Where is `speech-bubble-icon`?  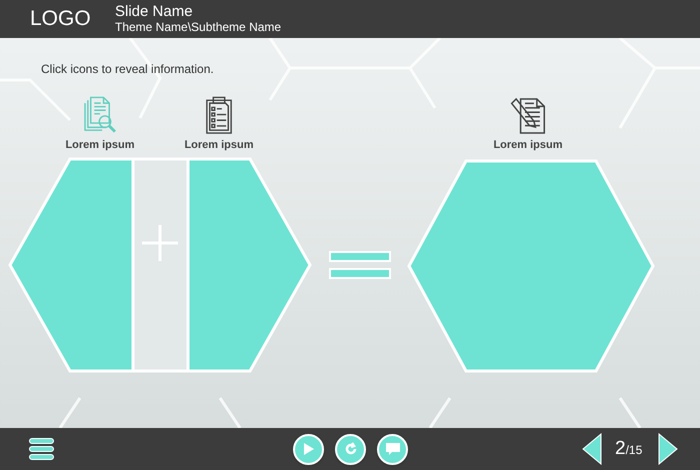
speech-bubble-icon is located at coordinates (392, 449).